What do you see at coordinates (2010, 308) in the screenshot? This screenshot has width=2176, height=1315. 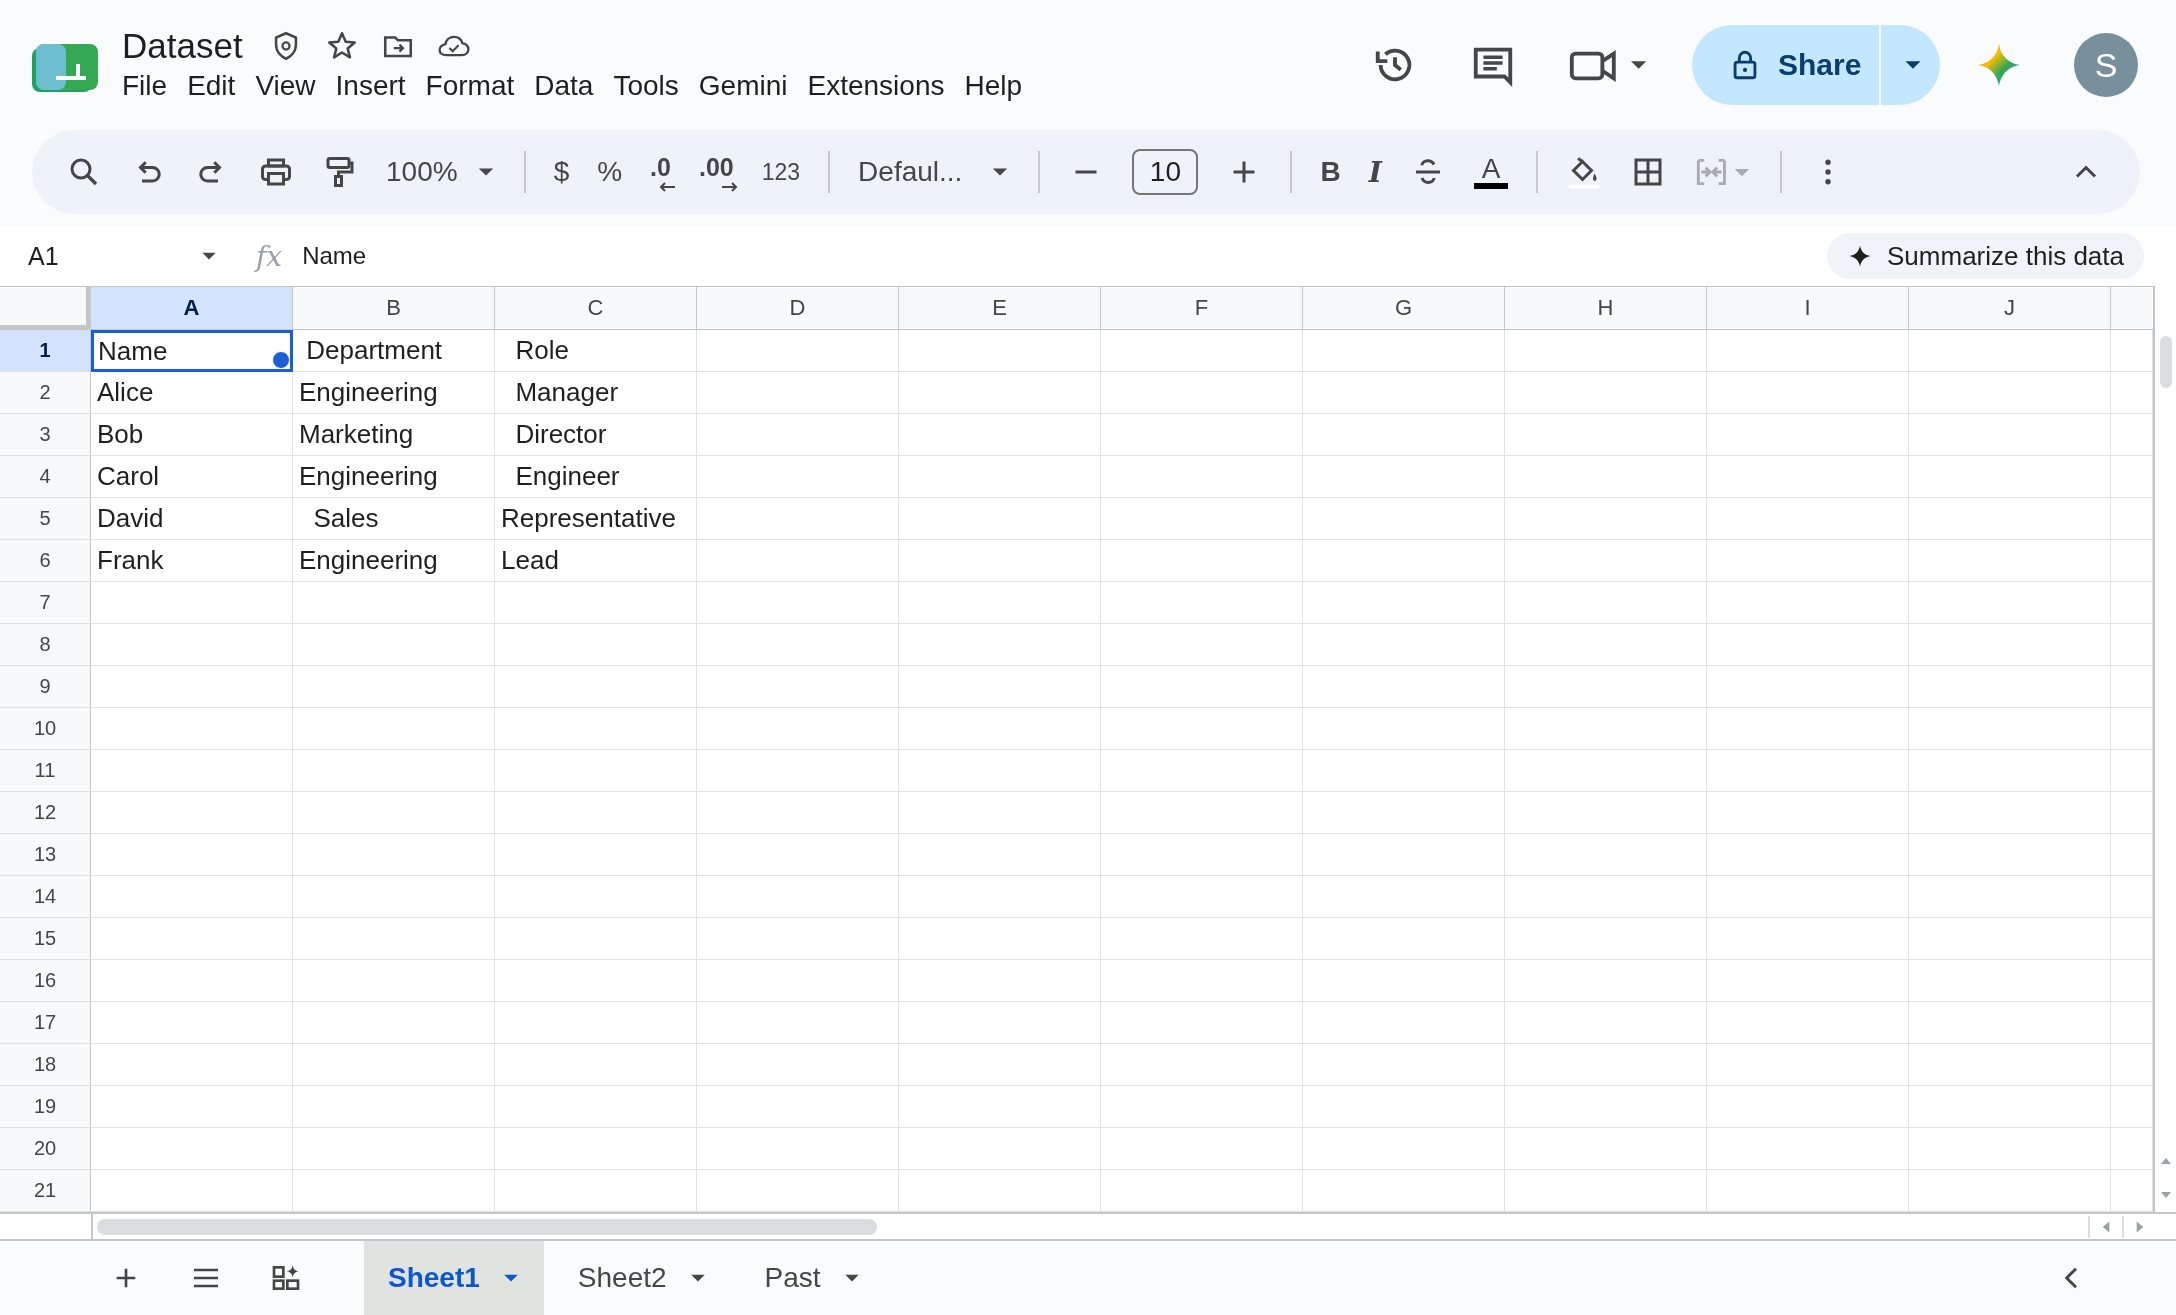 I see `column-header: J` at bounding box center [2010, 308].